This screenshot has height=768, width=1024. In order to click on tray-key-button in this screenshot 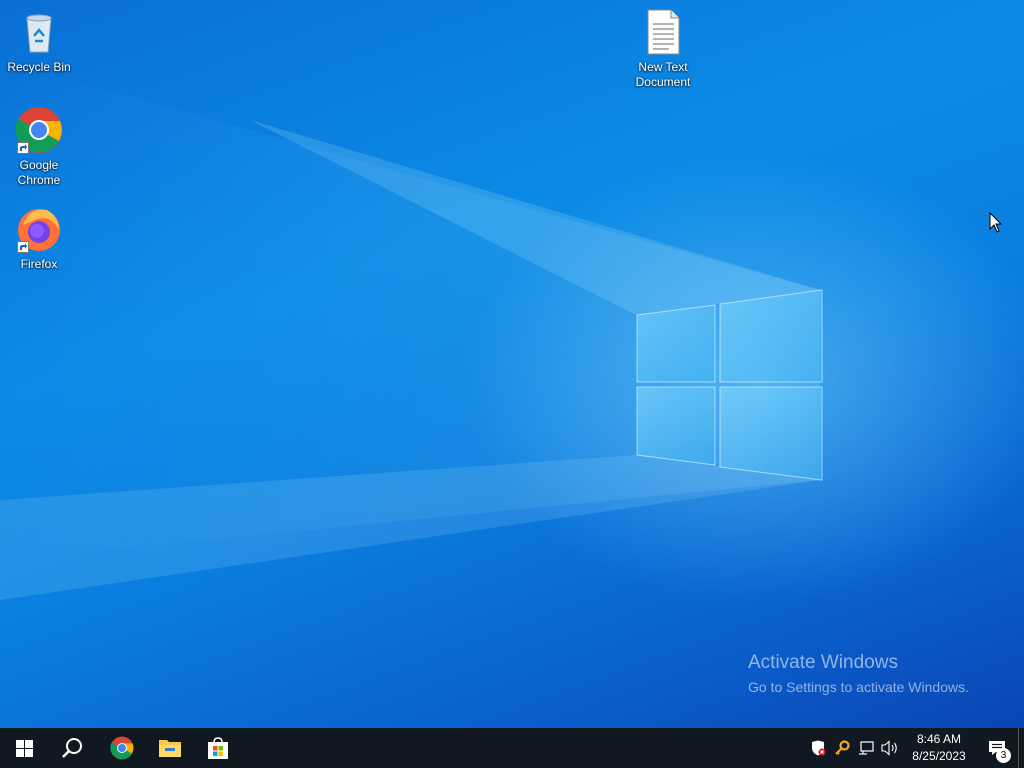, I will do `click(842, 748)`.